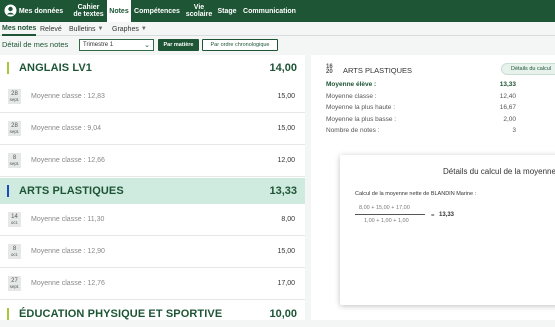  Describe the element at coordinates (152, 68) in the screenshot. I see `subject-row-anglais: ANGLAIS LV1 14,00` at that location.